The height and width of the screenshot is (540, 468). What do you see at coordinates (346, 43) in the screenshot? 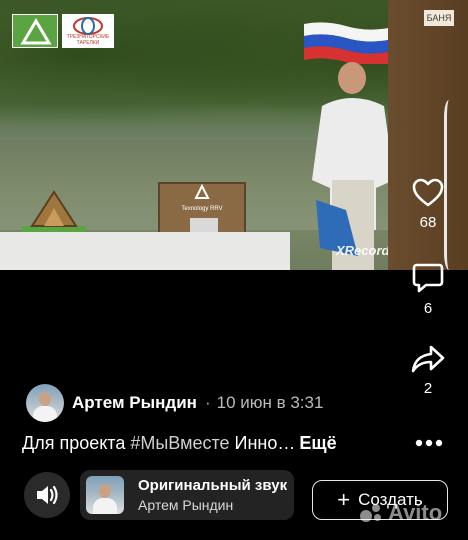
I see `russian-flag` at bounding box center [346, 43].